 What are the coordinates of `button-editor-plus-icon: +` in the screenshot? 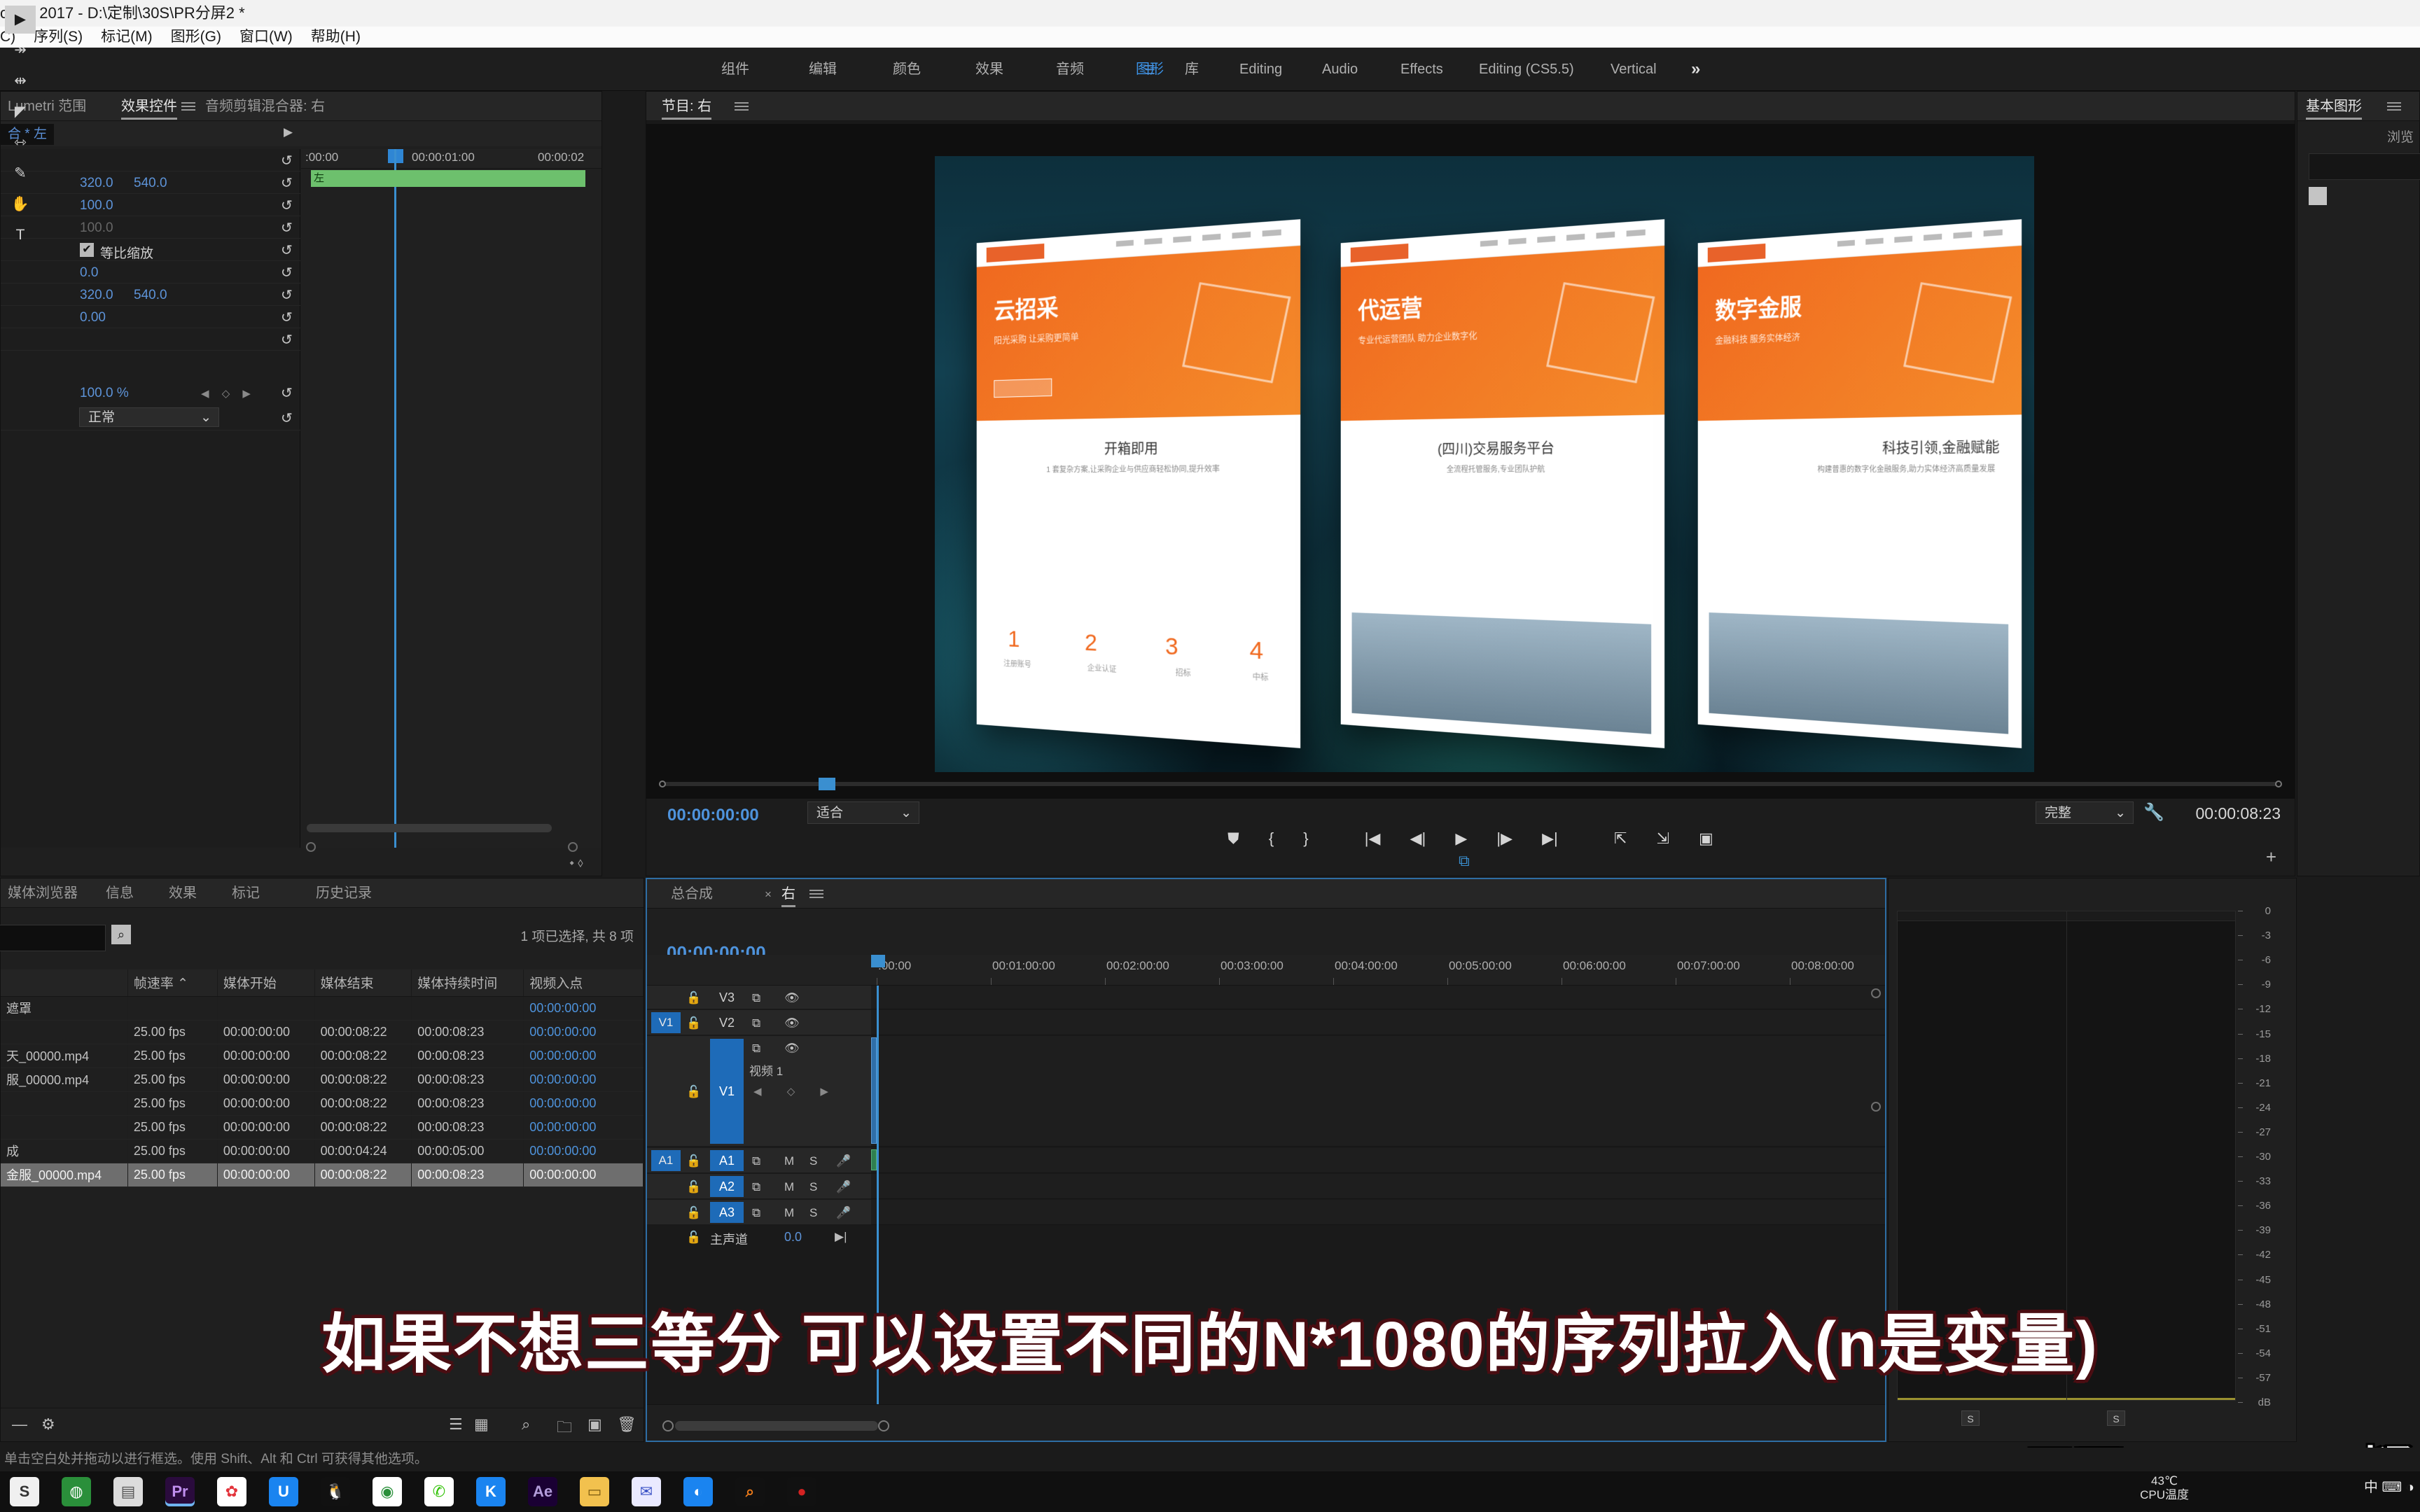 It's located at (2271, 857).